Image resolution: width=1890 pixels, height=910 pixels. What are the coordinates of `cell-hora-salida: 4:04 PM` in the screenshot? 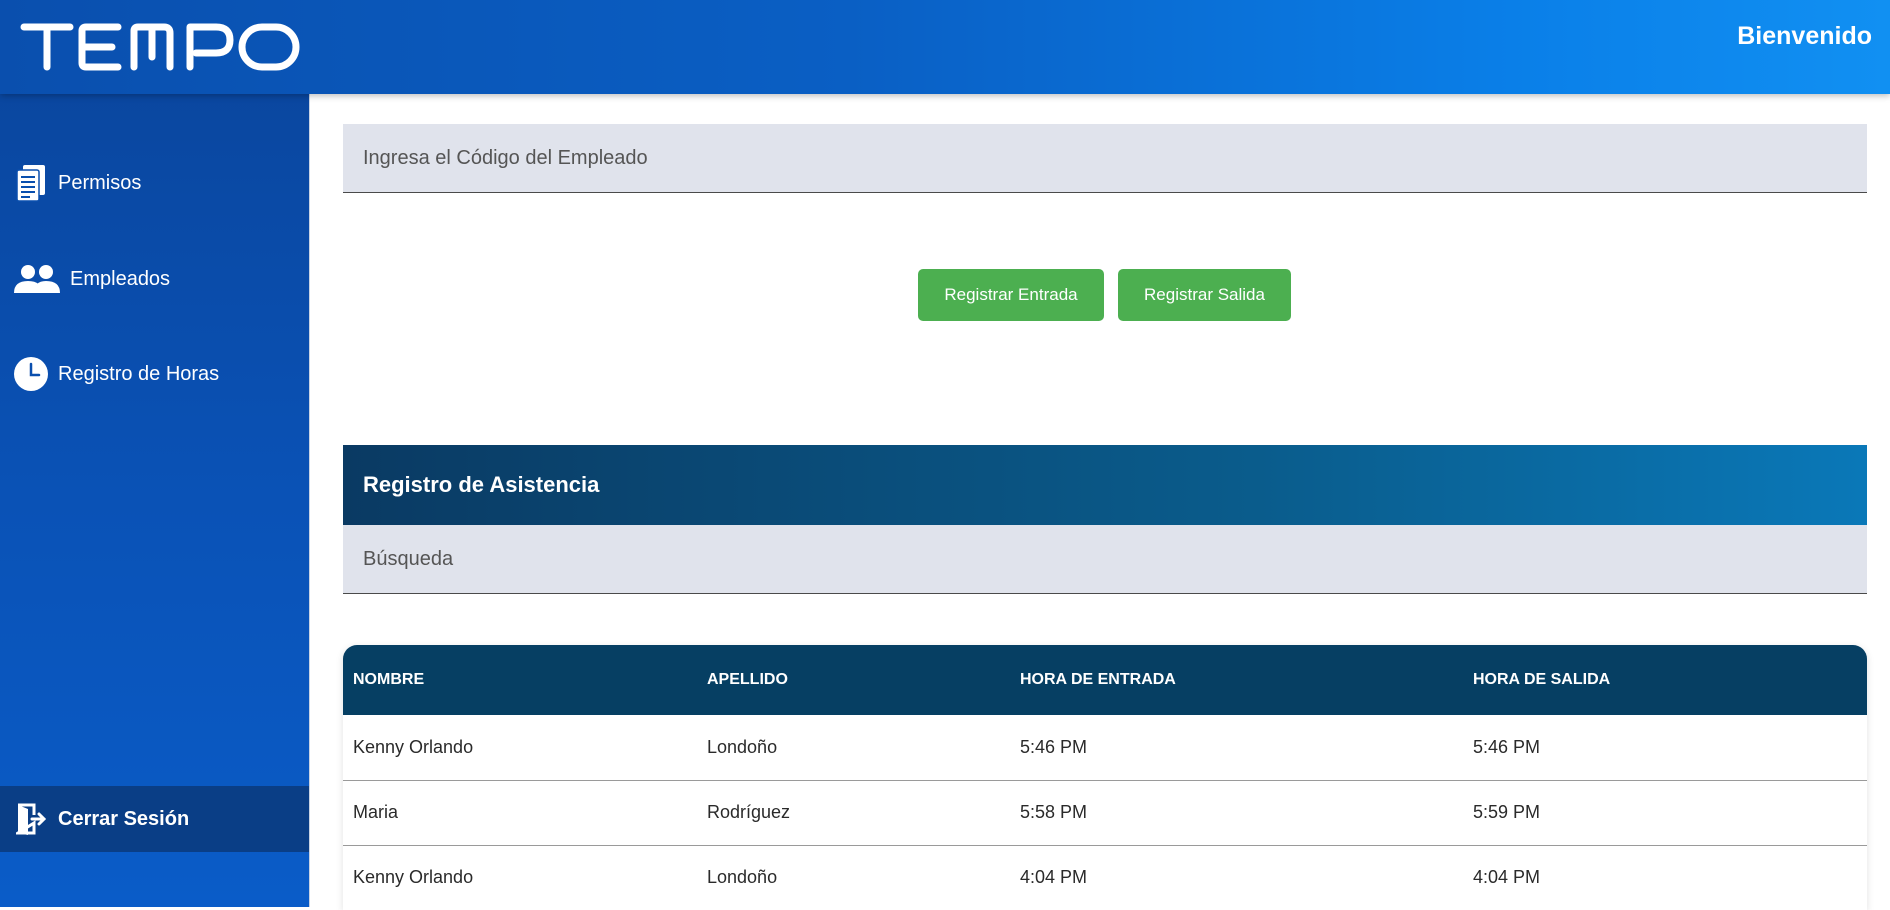 It's located at (1507, 877).